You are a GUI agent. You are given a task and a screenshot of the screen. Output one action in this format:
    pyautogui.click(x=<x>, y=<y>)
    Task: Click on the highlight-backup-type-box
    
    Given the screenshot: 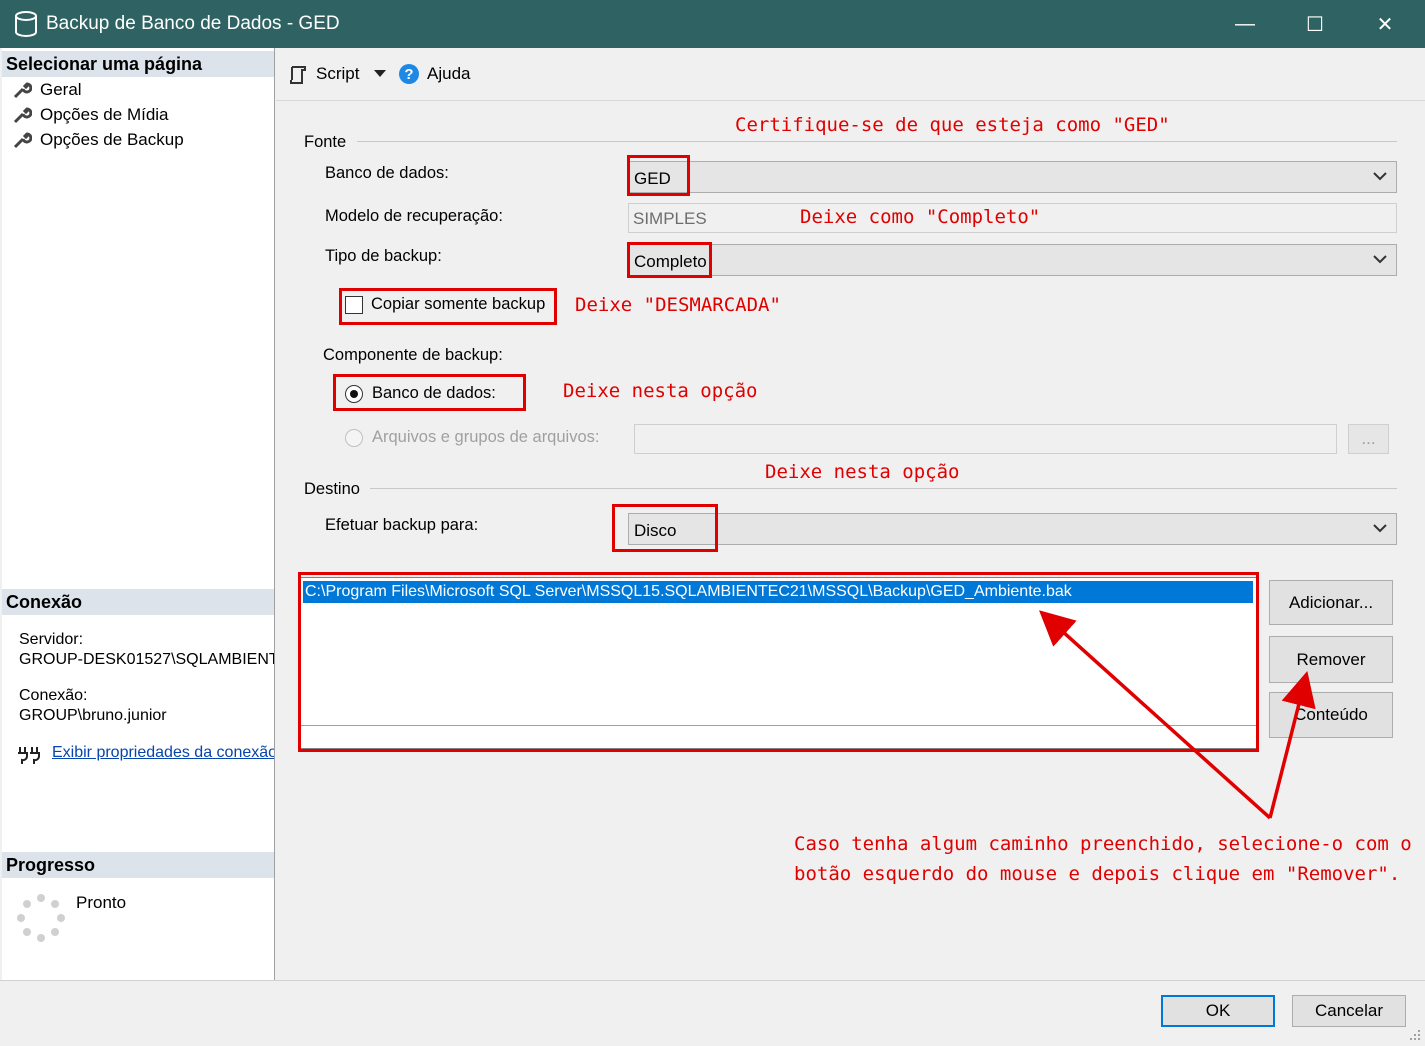 What is the action you would take?
    pyautogui.click(x=669, y=260)
    